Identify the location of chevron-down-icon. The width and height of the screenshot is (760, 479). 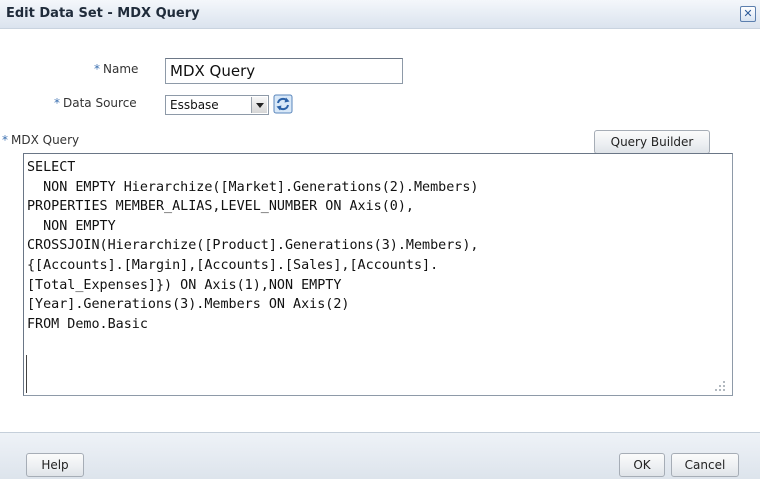
(259, 105).